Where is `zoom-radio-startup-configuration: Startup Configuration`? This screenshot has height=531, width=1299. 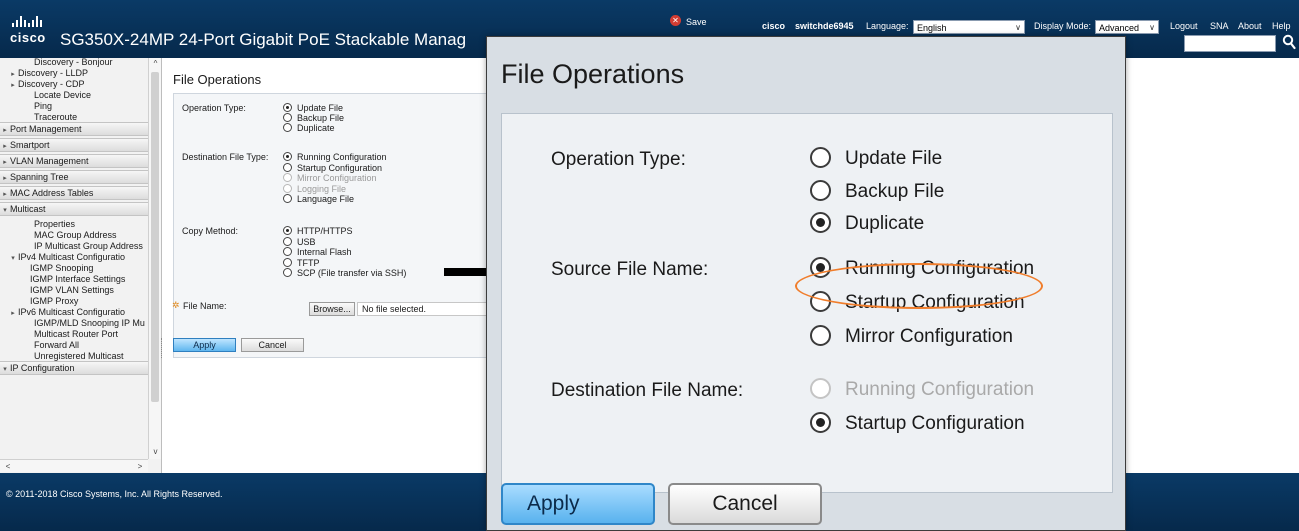
zoom-radio-startup-configuration: Startup Configuration is located at coordinates (917, 424).